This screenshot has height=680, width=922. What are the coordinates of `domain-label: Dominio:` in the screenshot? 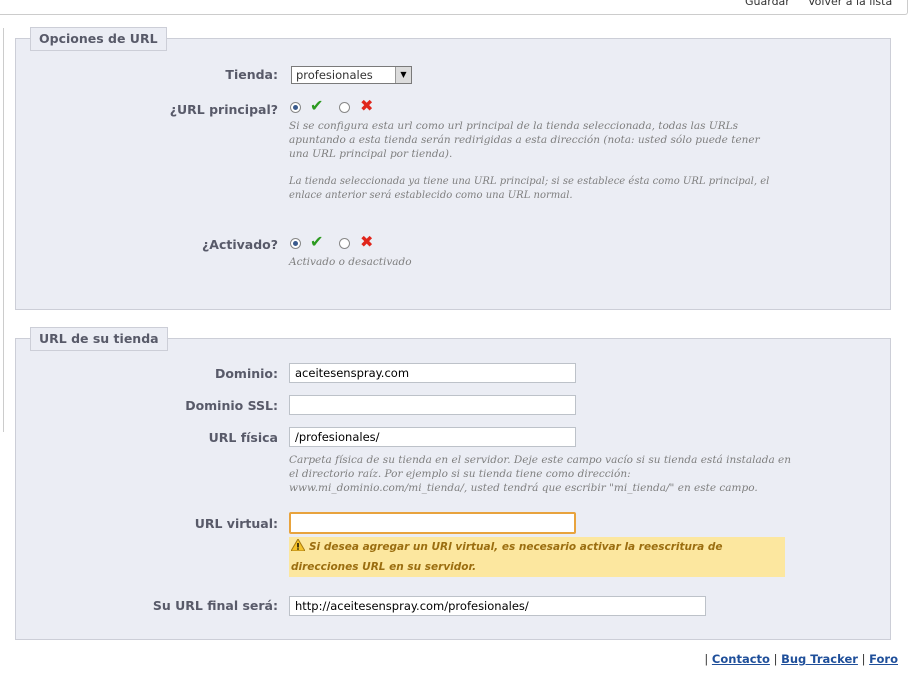 It's located at (246, 373).